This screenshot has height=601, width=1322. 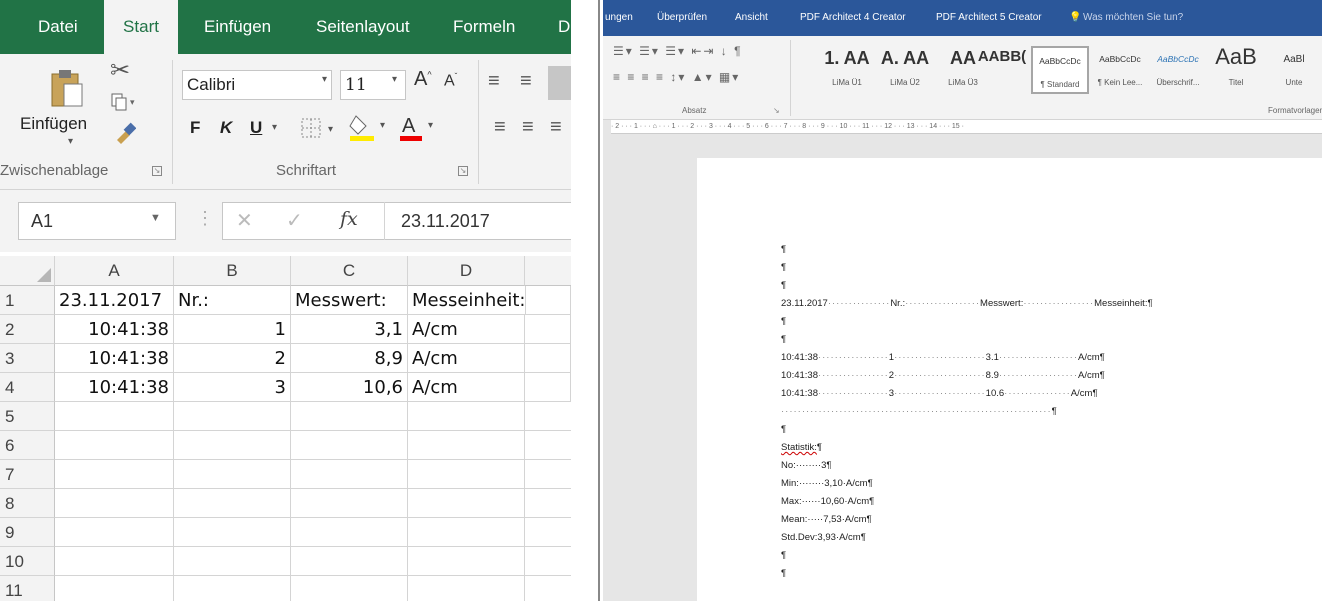 I want to click on tab-pdf-architect-5: PDF Architect 5 Creator, so click(x=989, y=18).